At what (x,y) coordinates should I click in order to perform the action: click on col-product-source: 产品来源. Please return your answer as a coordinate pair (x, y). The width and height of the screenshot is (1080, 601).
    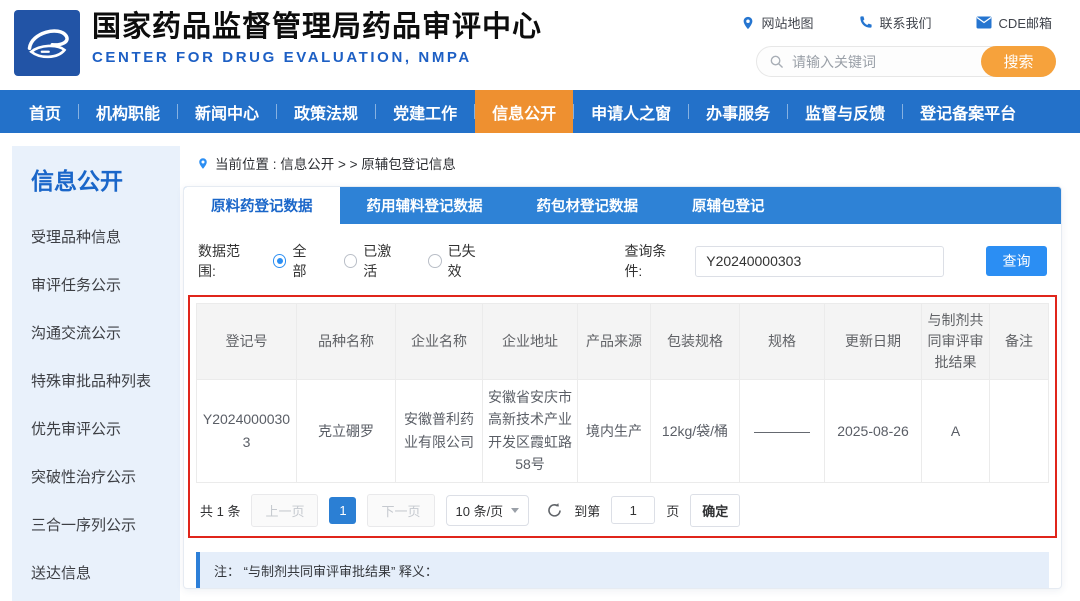
    Looking at the image, I should click on (614, 341).